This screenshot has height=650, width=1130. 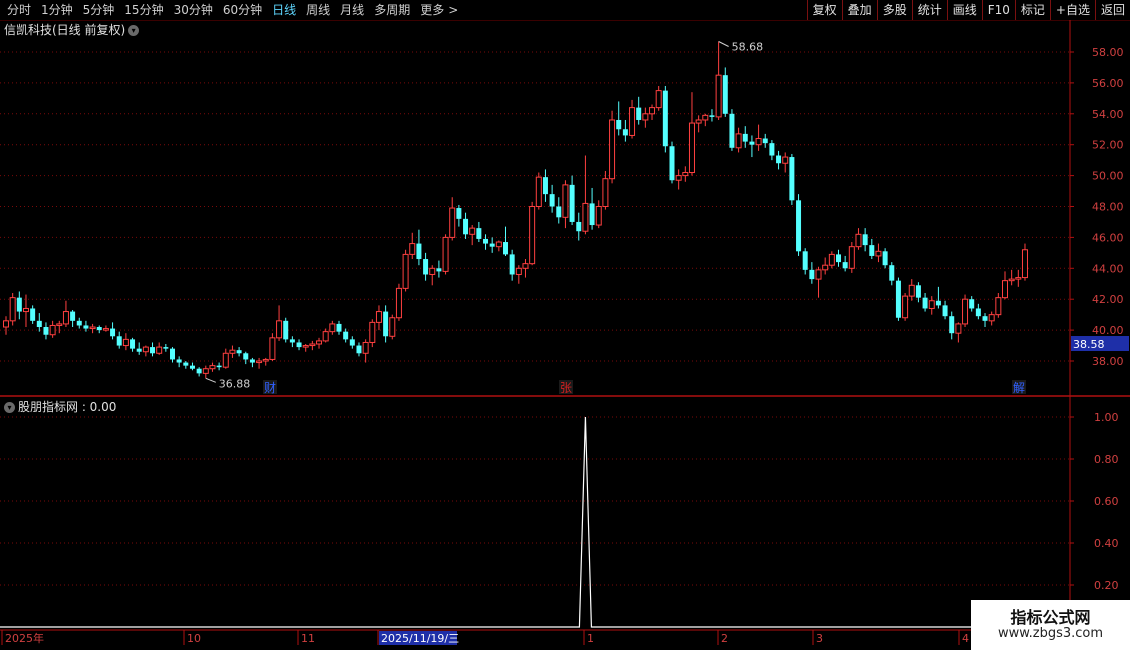 What do you see at coordinates (1050, 617) in the screenshot?
I see `watermark-title: 指标公式网` at bounding box center [1050, 617].